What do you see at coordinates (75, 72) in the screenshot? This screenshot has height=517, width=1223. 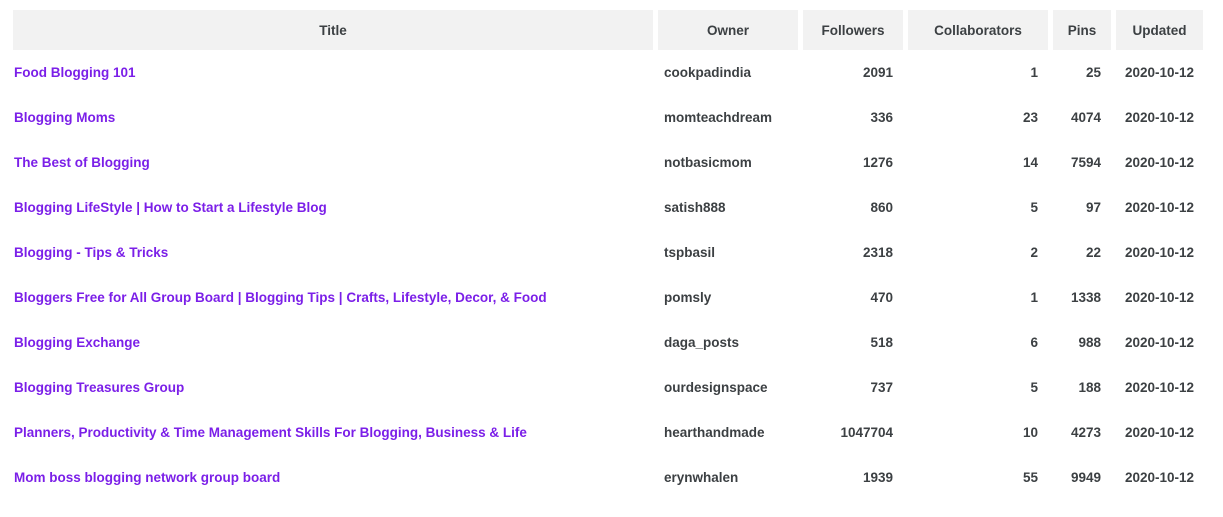 I see `board-title-link: Food Blogging 101` at bounding box center [75, 72].